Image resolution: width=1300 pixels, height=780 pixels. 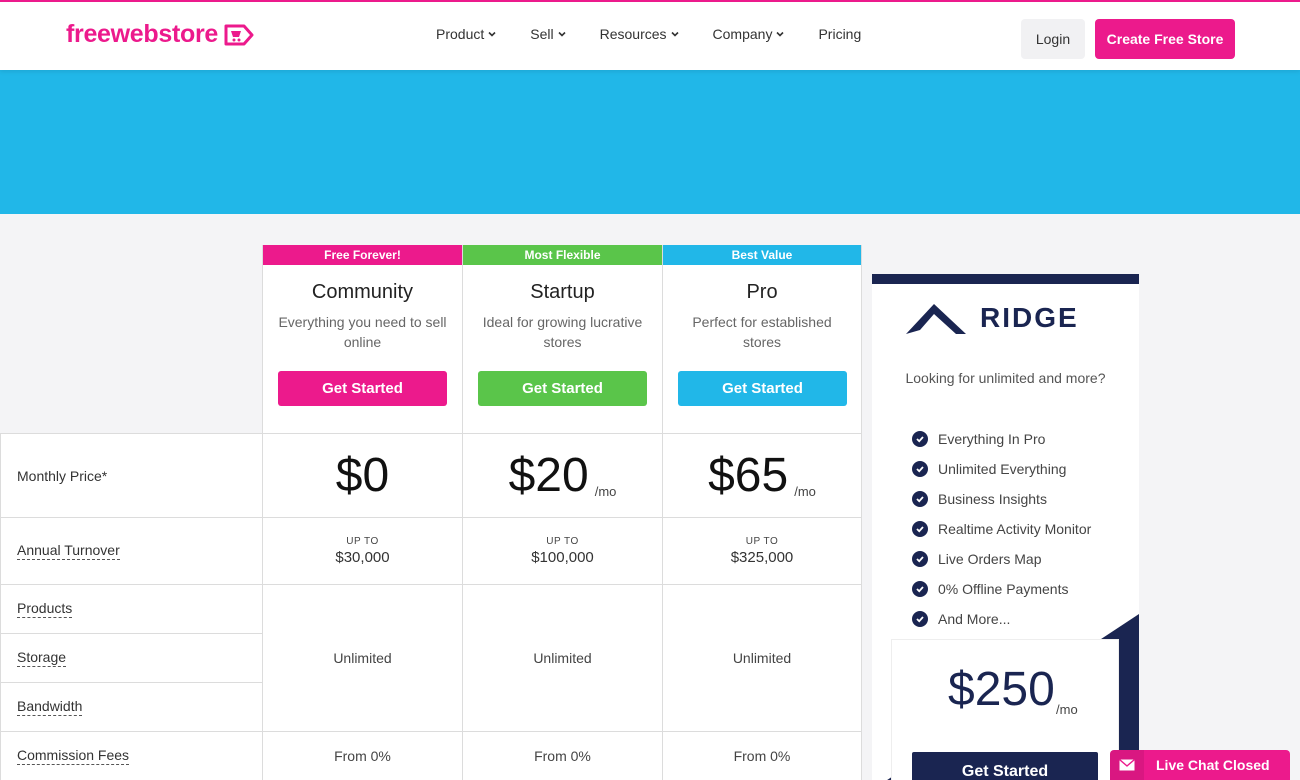 I want to click on ridge-logo: RIDGE, so click(x=992, y=318).